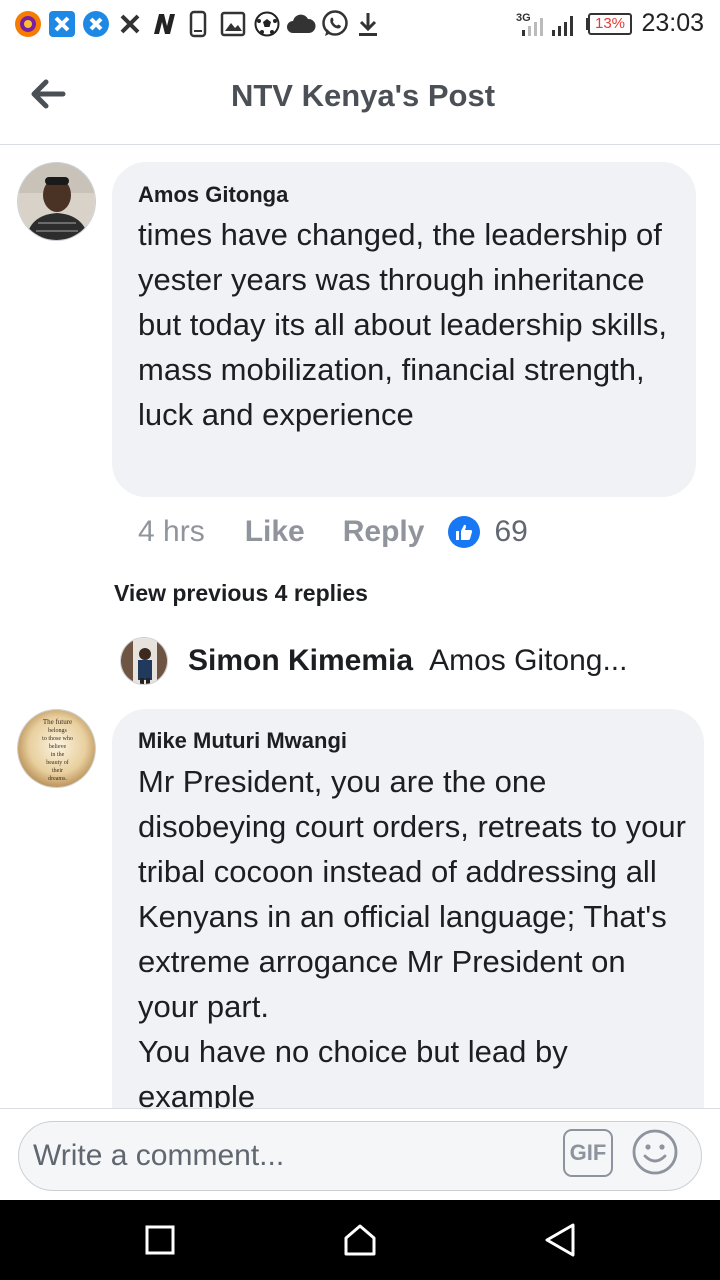 This screenshot has width=720, height=1280. Describe the element at coordinates (233, 24) in the screenshot. I see `image-icon` at that location.